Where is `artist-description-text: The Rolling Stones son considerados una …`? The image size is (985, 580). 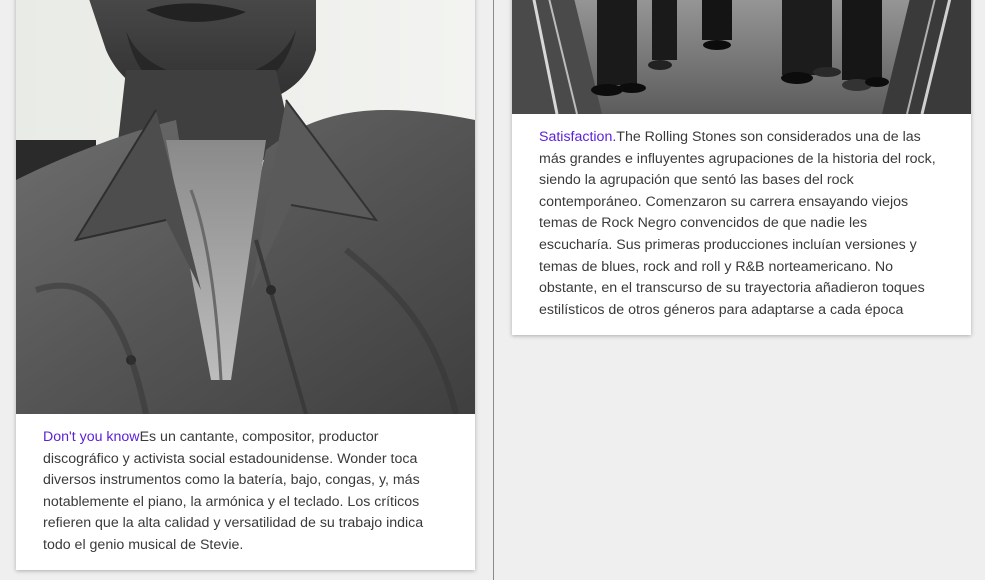 artist-description-text: The Rolling Stones son considerados una … is located at coordinates (737, 223).